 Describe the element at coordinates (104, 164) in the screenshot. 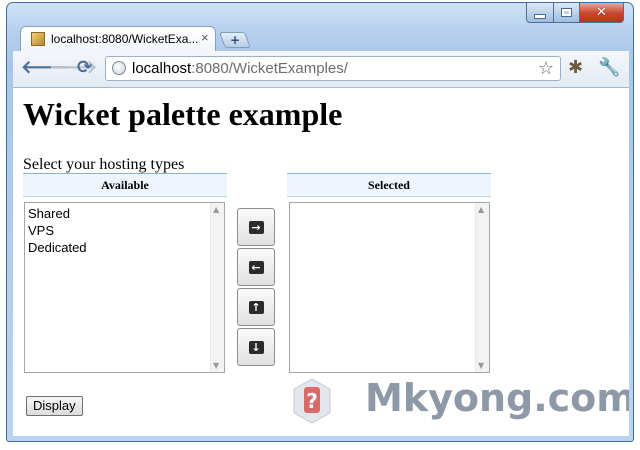

I see `prompt-label: Select your hosting types` at that location.